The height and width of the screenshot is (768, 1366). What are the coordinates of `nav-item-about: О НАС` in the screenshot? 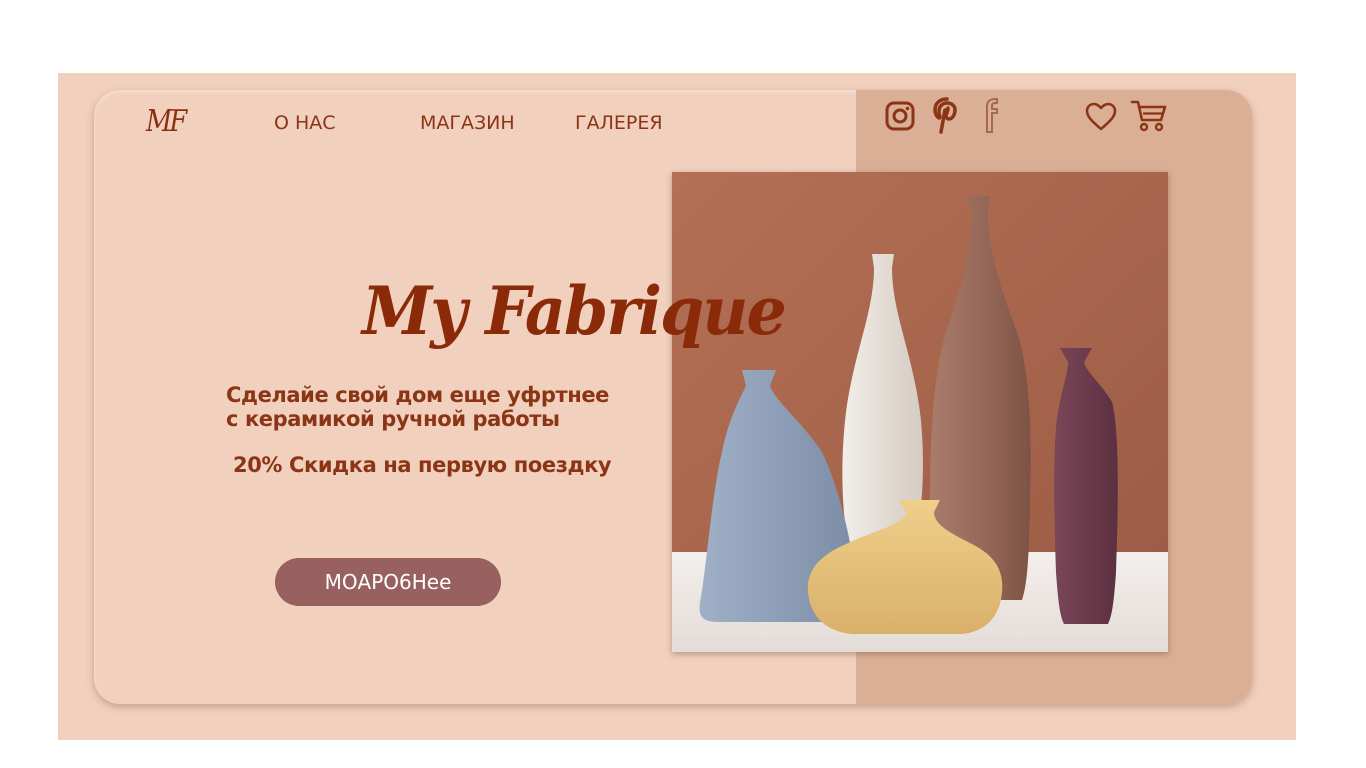 It's located at (305, 123).